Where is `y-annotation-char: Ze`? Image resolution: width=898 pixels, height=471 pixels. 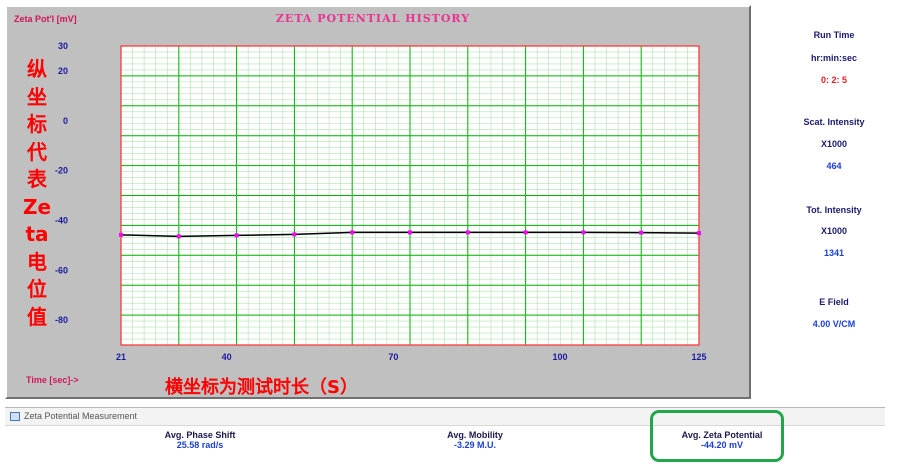 y-annotation-char: Ze is located at coordinates (37, 206).